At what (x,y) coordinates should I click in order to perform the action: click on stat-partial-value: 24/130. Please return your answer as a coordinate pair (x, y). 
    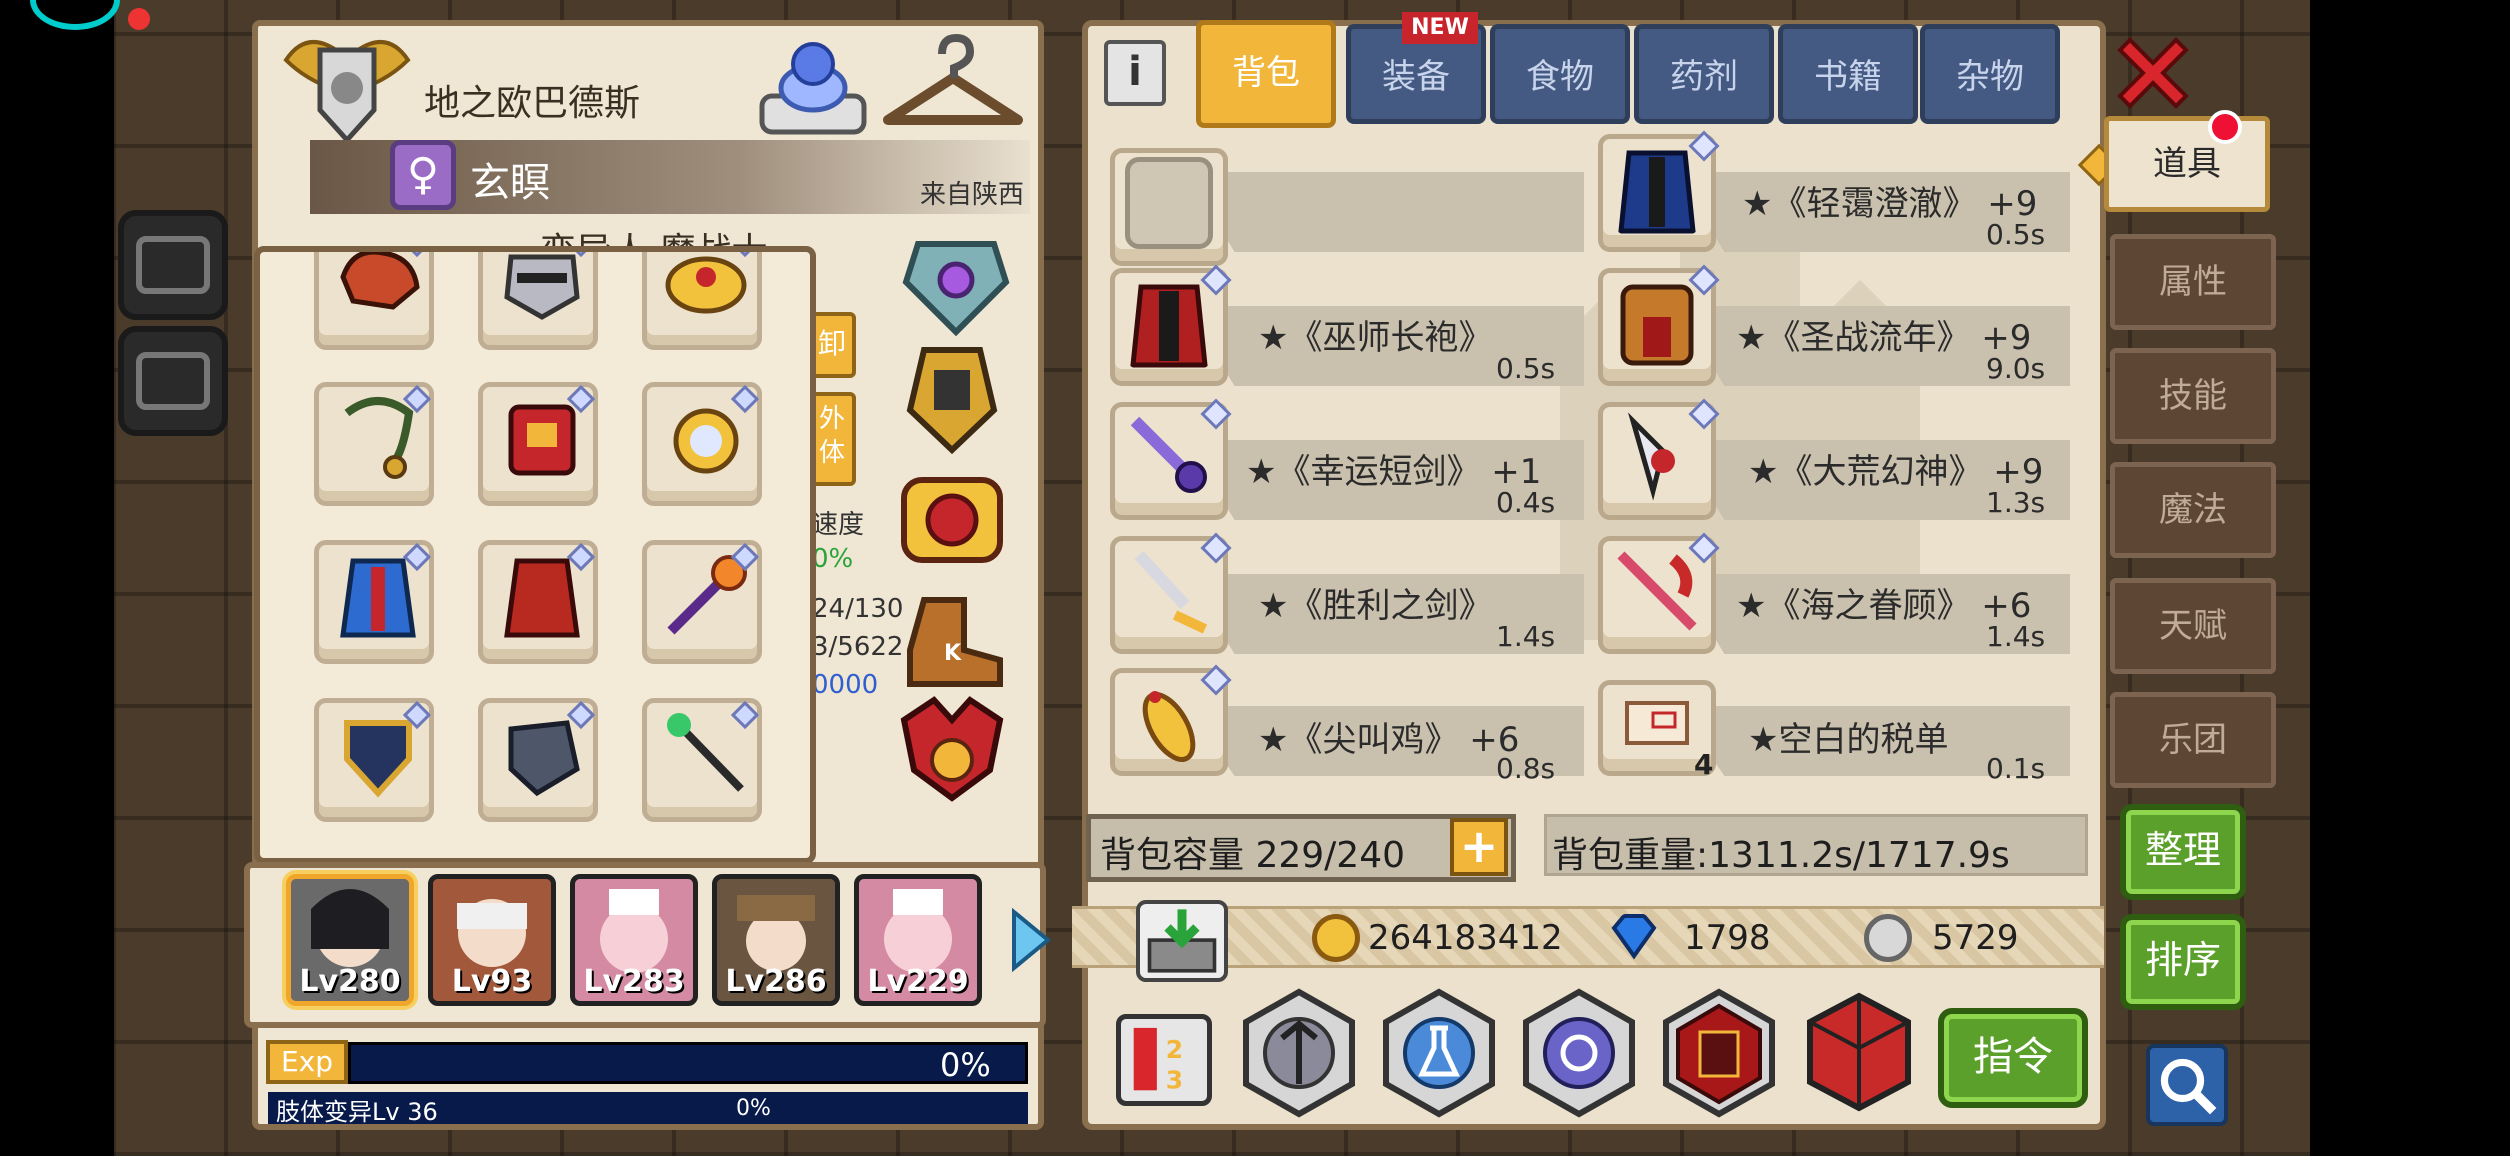
    Looking at the image, I should click on (858, 609).